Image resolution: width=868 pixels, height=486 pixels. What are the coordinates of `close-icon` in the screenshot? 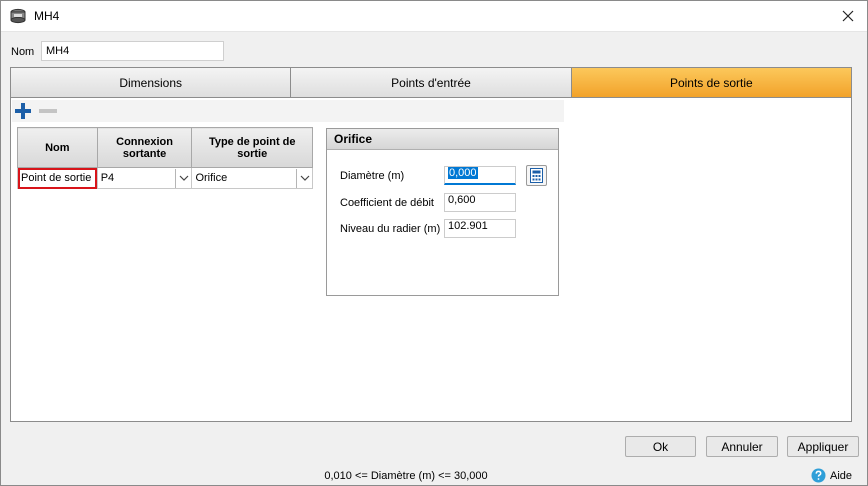 It's located at (848, 16).